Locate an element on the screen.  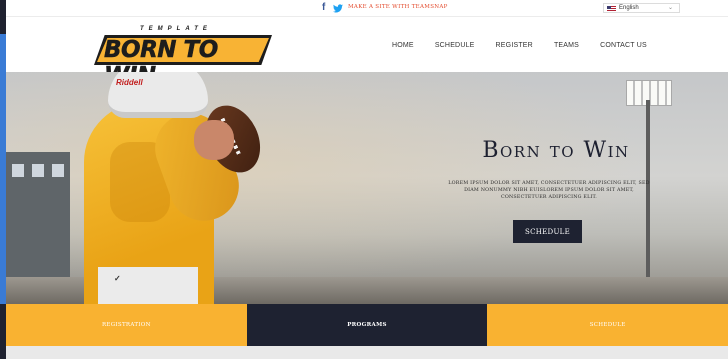
facebook-icon: f is located at coordinates (325, 8).